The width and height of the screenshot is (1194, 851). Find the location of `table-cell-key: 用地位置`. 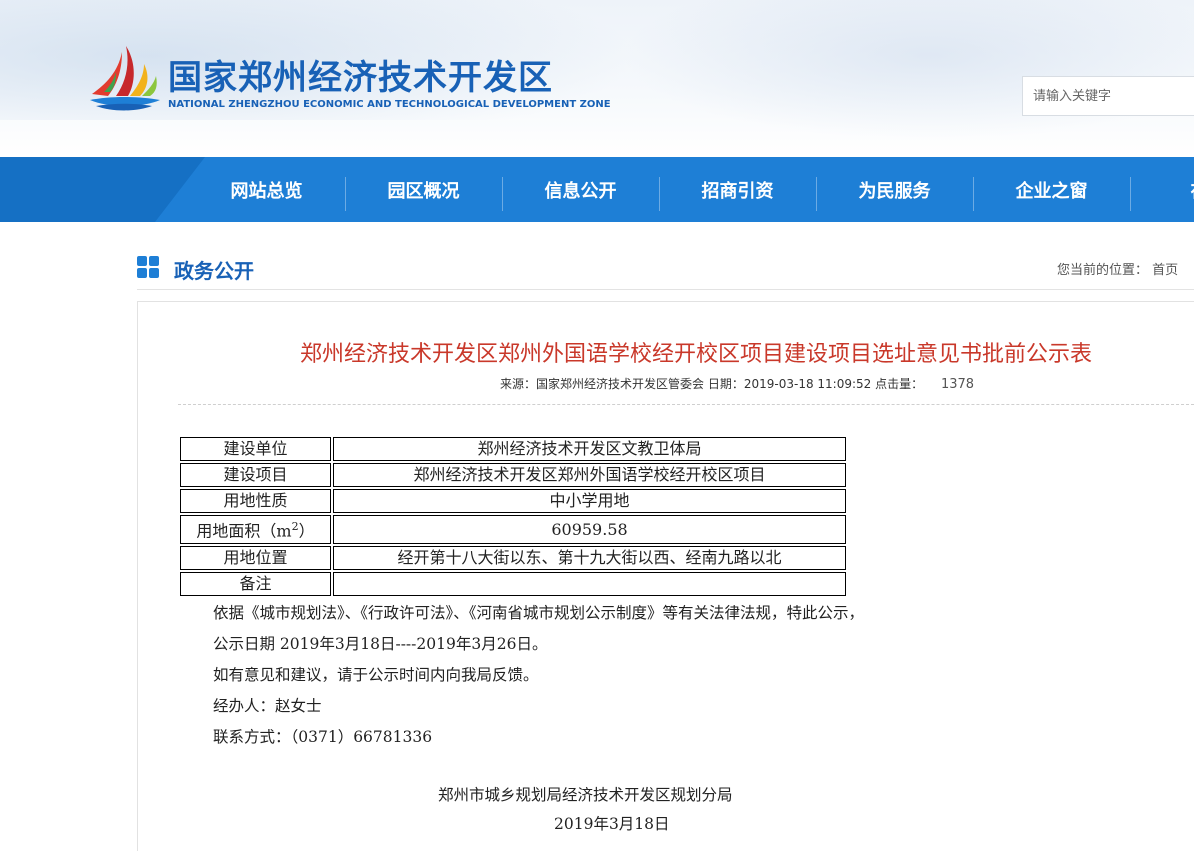

table-cell-key: 用地位置 is located at coordinates (255, 558).